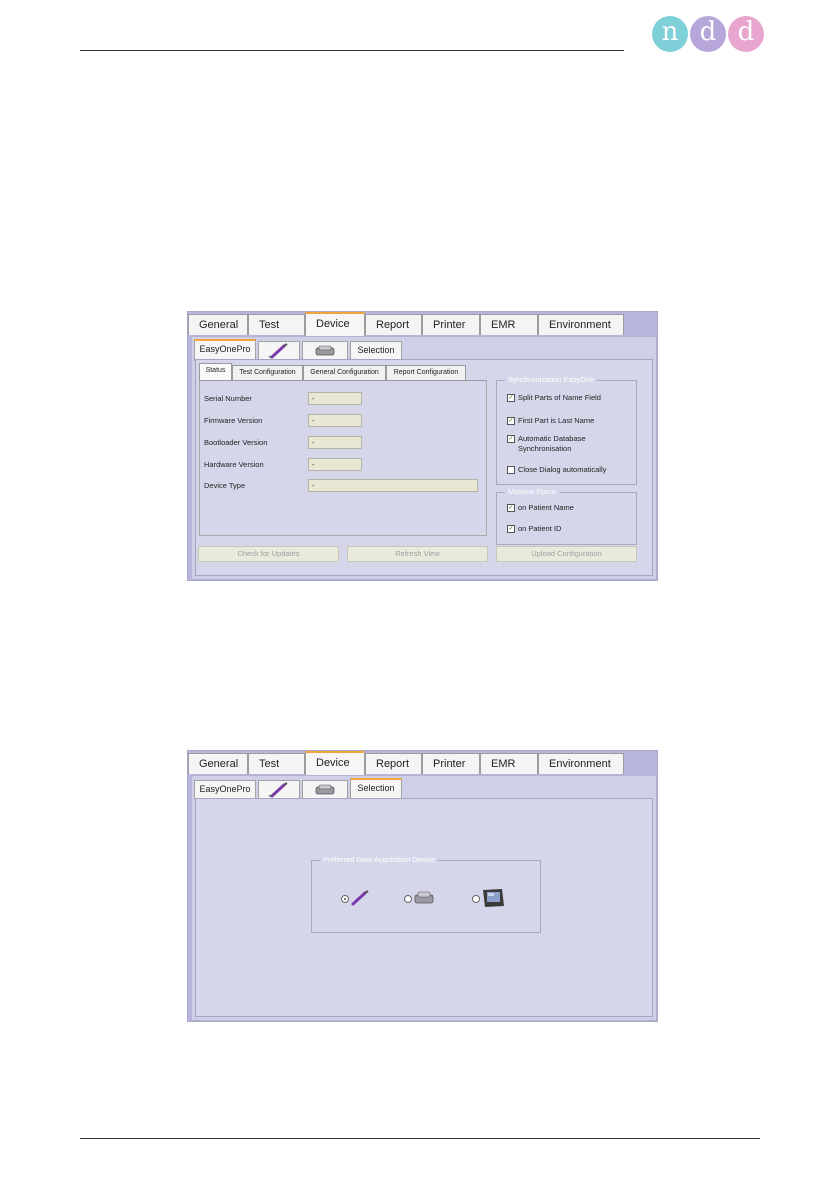 The width and height of the screenshot is (840, 1190). What do you see at coordinates (408, 899) in the screenshot?
I see `radio-cradle` at bounding box center [408, 899].